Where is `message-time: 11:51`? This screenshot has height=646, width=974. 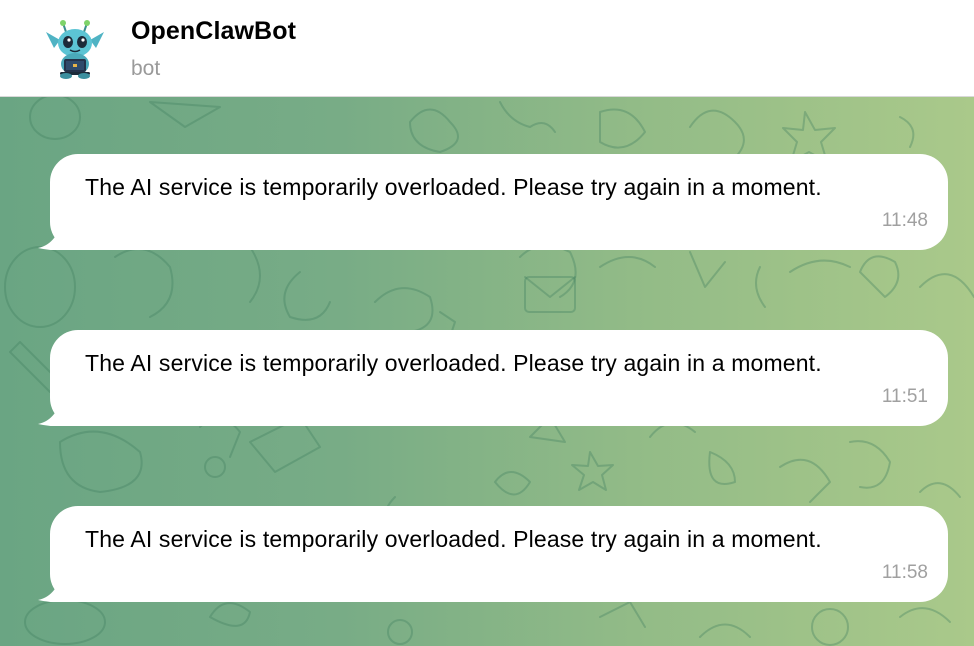
message-time: 11:51 is located at coordinates (904, 396).